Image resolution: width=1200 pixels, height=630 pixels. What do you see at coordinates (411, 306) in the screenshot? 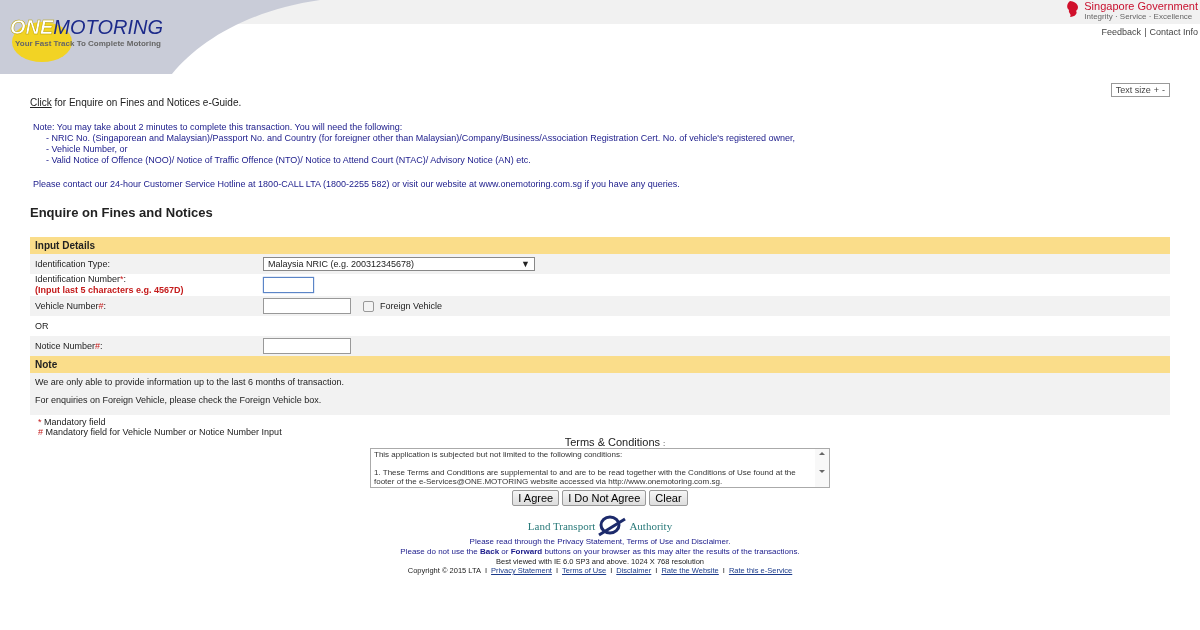
I see `checkbox-label: Foreign Vehicle` at bounding box center [411, 306].